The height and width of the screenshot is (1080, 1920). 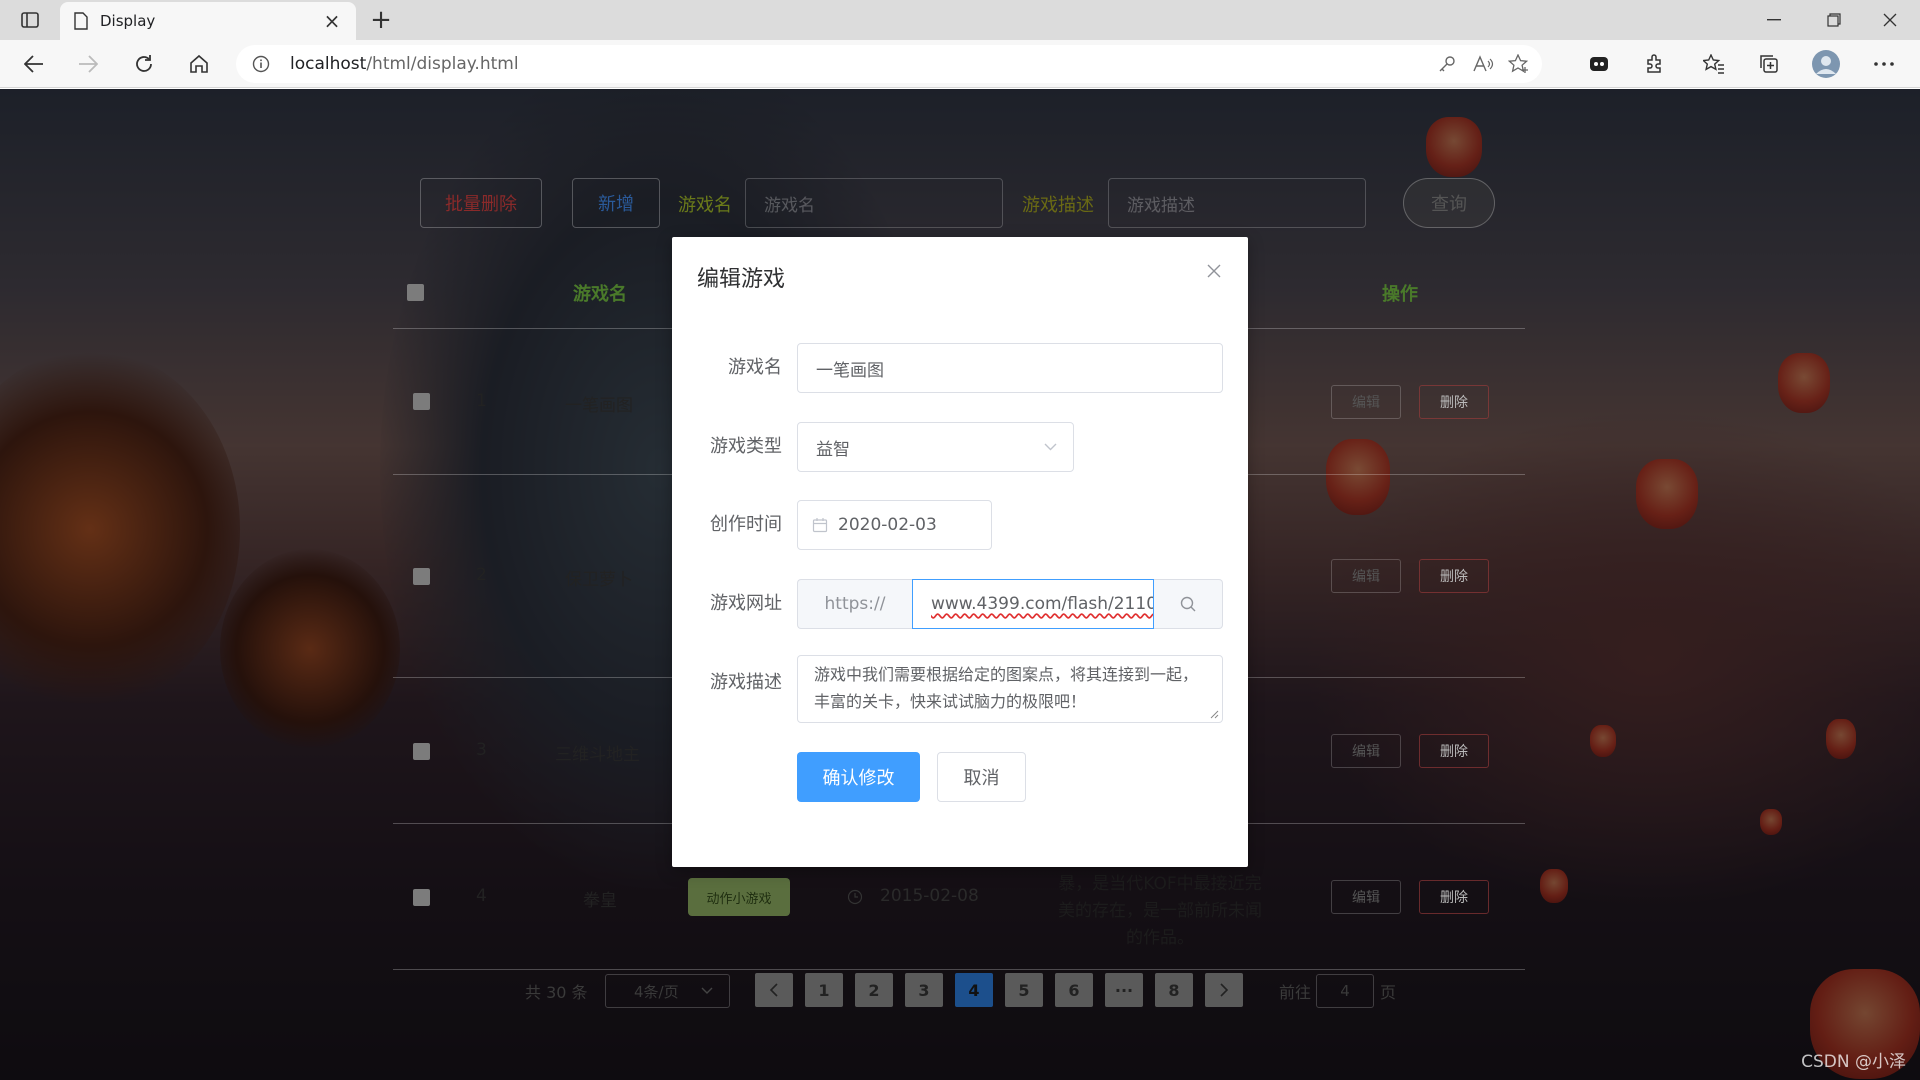 What do you see at coordinates (88, 64) in the screenshot?
I see `forward-icon` at bounding box center [88, 64].